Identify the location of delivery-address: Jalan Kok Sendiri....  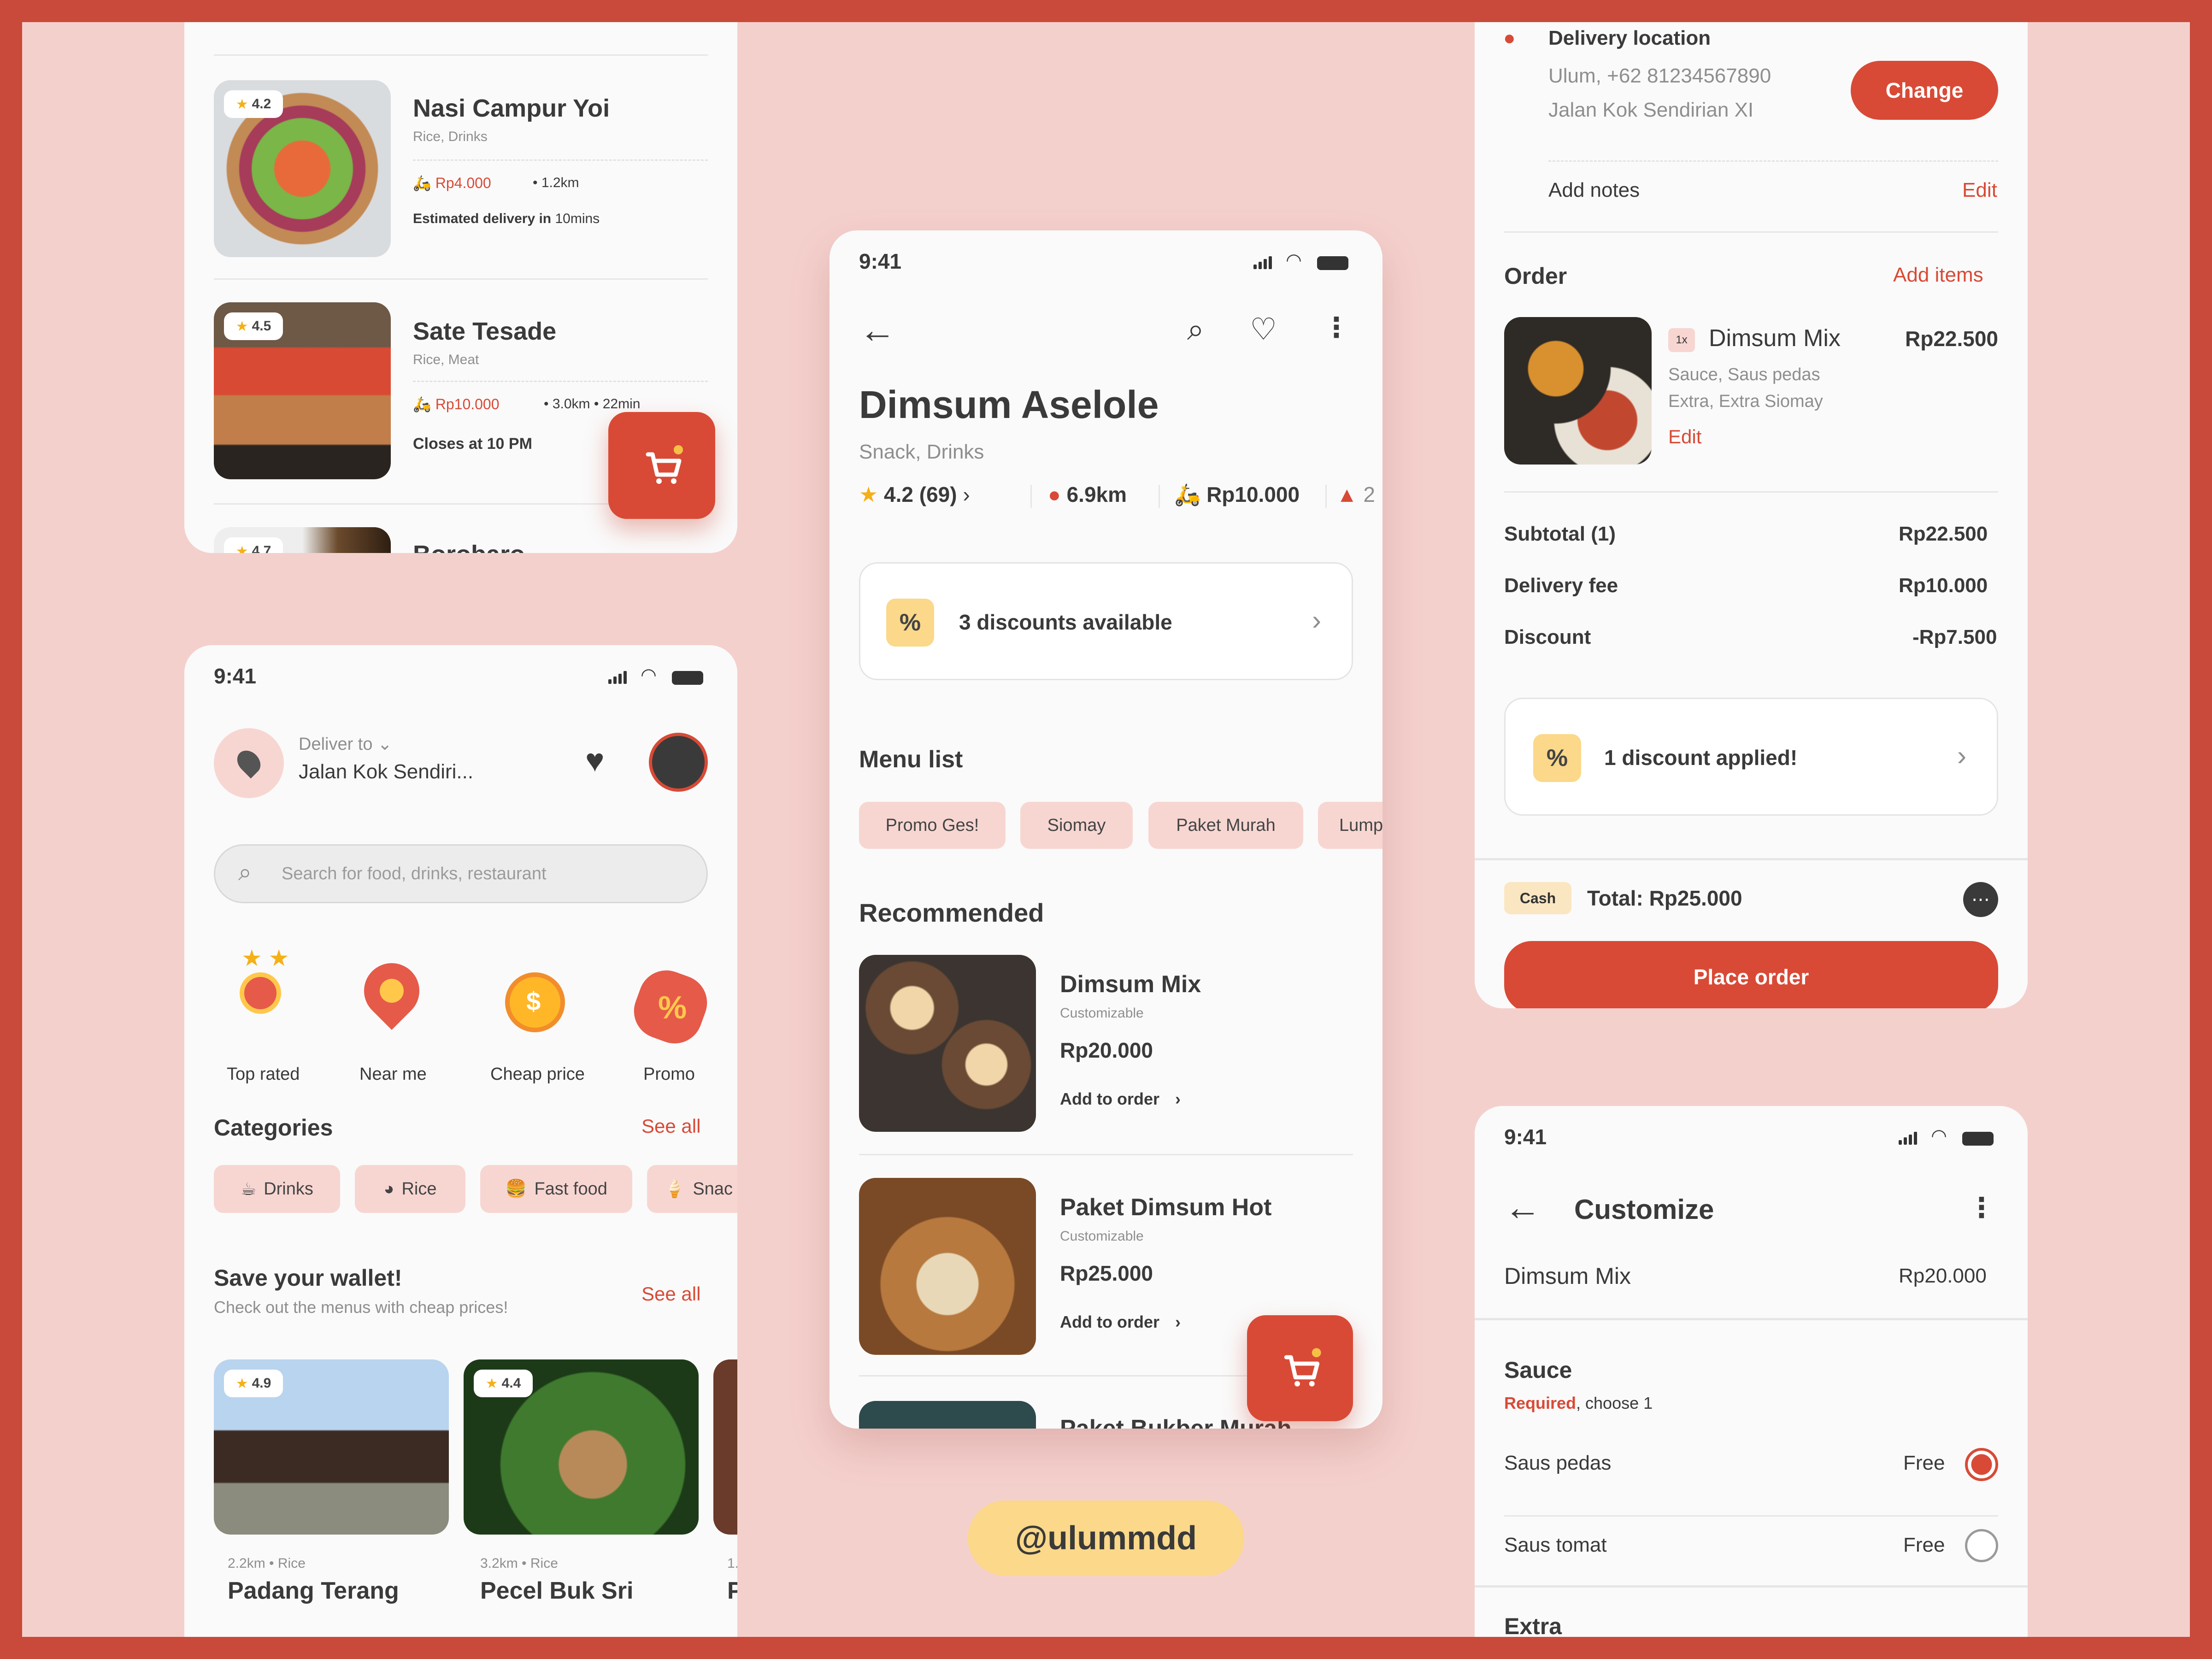
(386, 771).